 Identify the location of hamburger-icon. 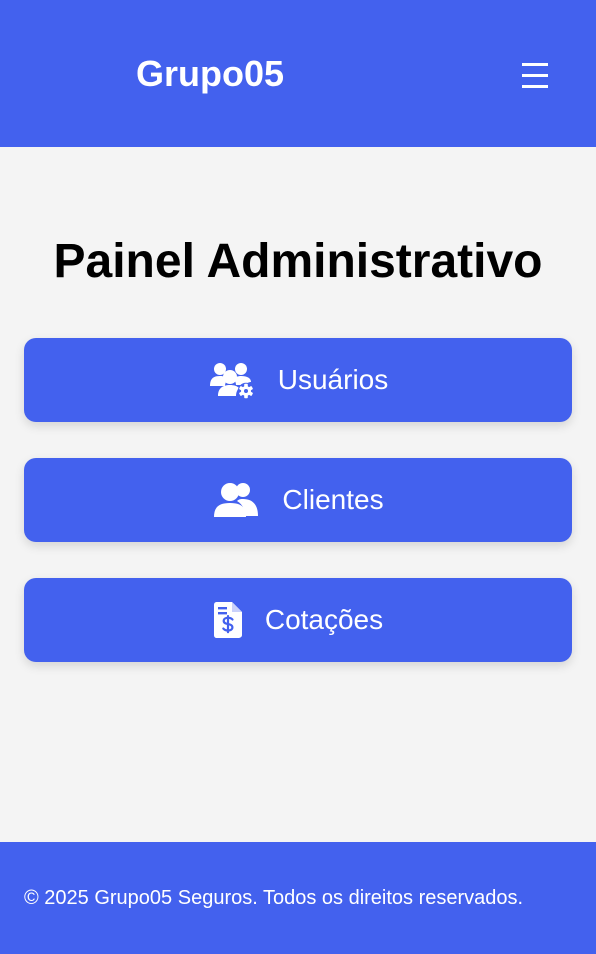
(535, 64).